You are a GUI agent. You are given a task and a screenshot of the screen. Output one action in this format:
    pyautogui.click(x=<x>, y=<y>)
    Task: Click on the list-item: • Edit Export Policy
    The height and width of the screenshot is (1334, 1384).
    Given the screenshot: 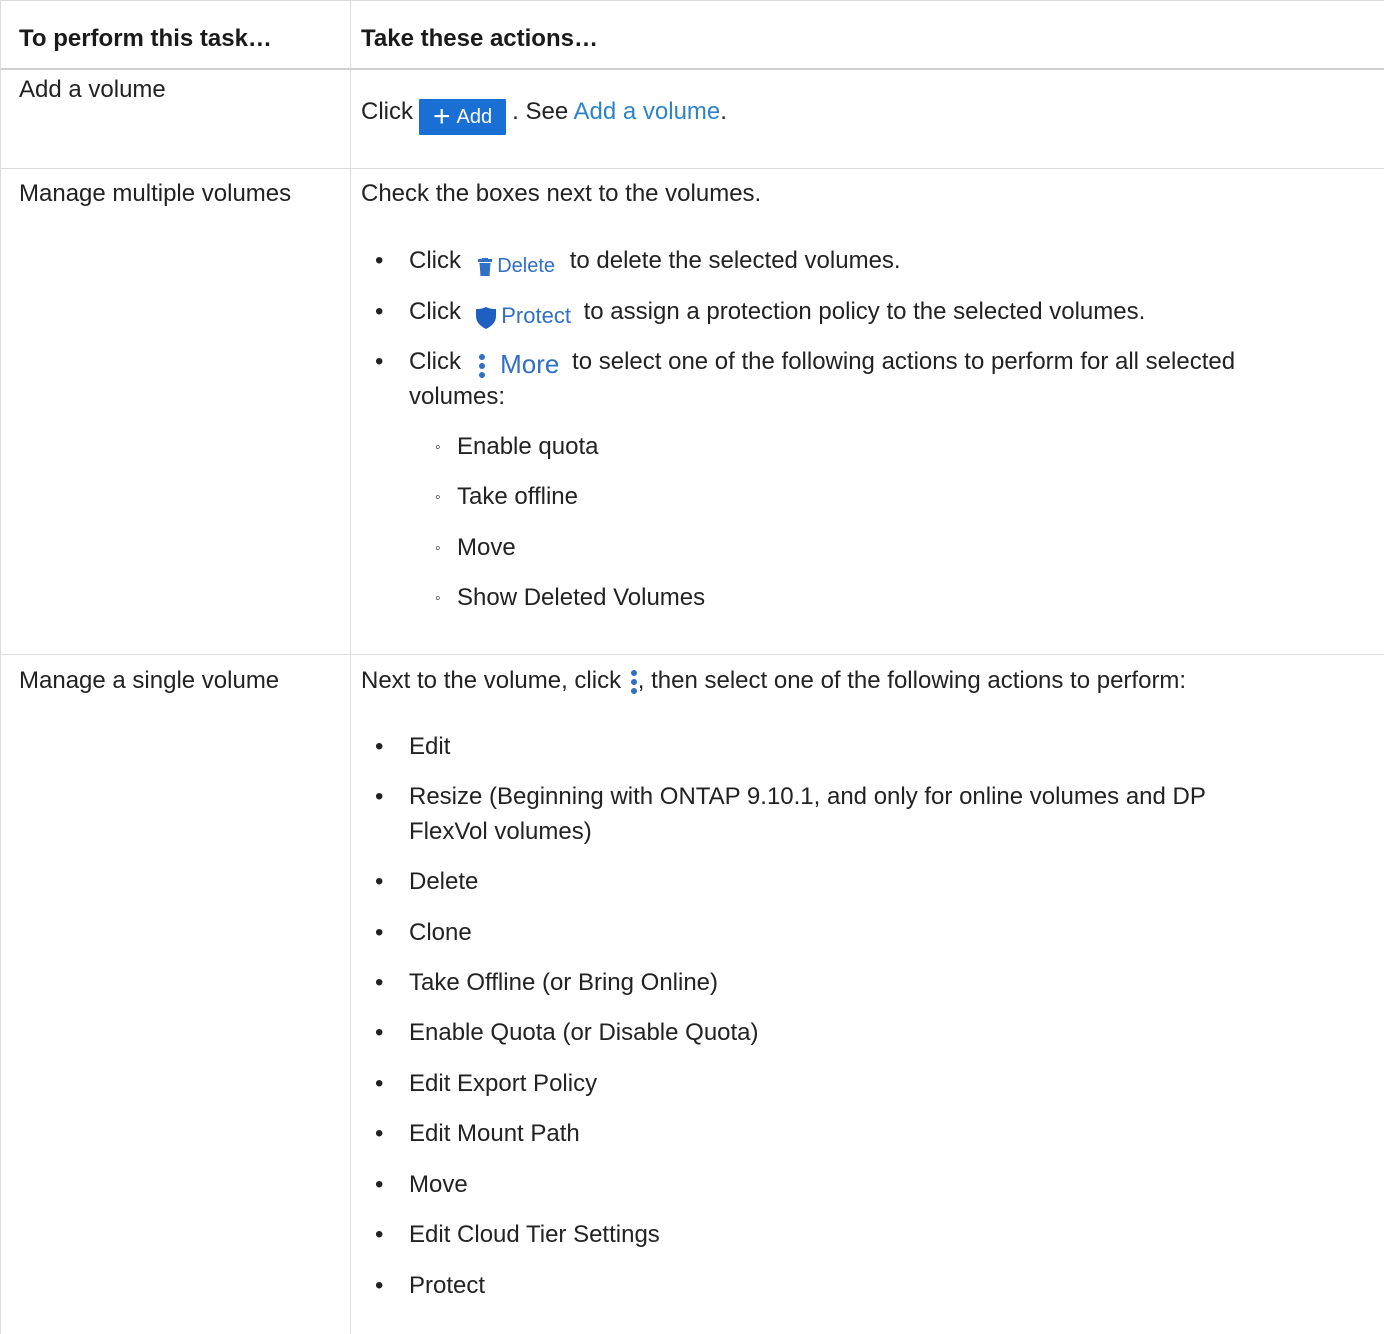 What is the action you would take?
    pyautogui.click(x=486, y=1083)
    